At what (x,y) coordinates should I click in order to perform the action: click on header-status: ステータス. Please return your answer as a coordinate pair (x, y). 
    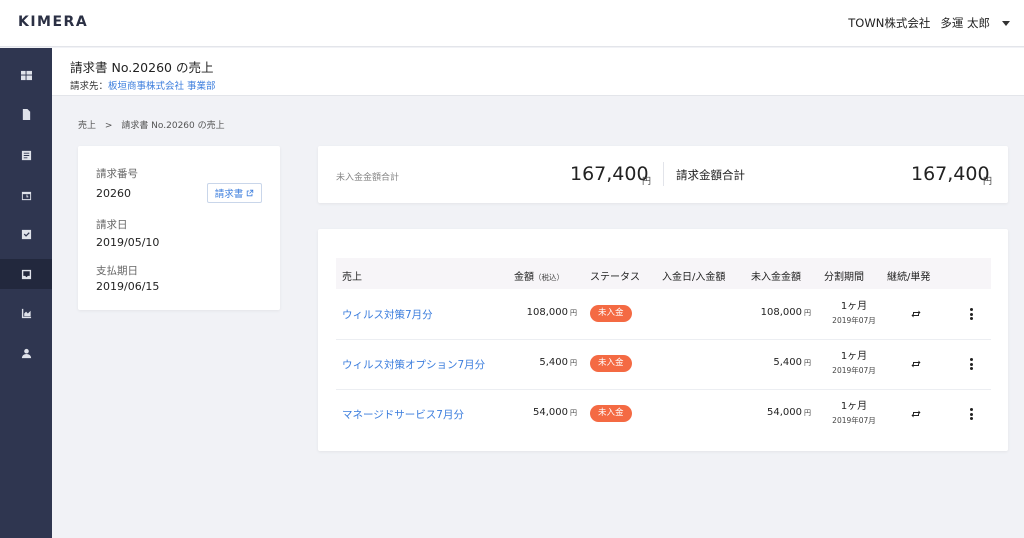
    Looking at the image, I should click on (615, 277).